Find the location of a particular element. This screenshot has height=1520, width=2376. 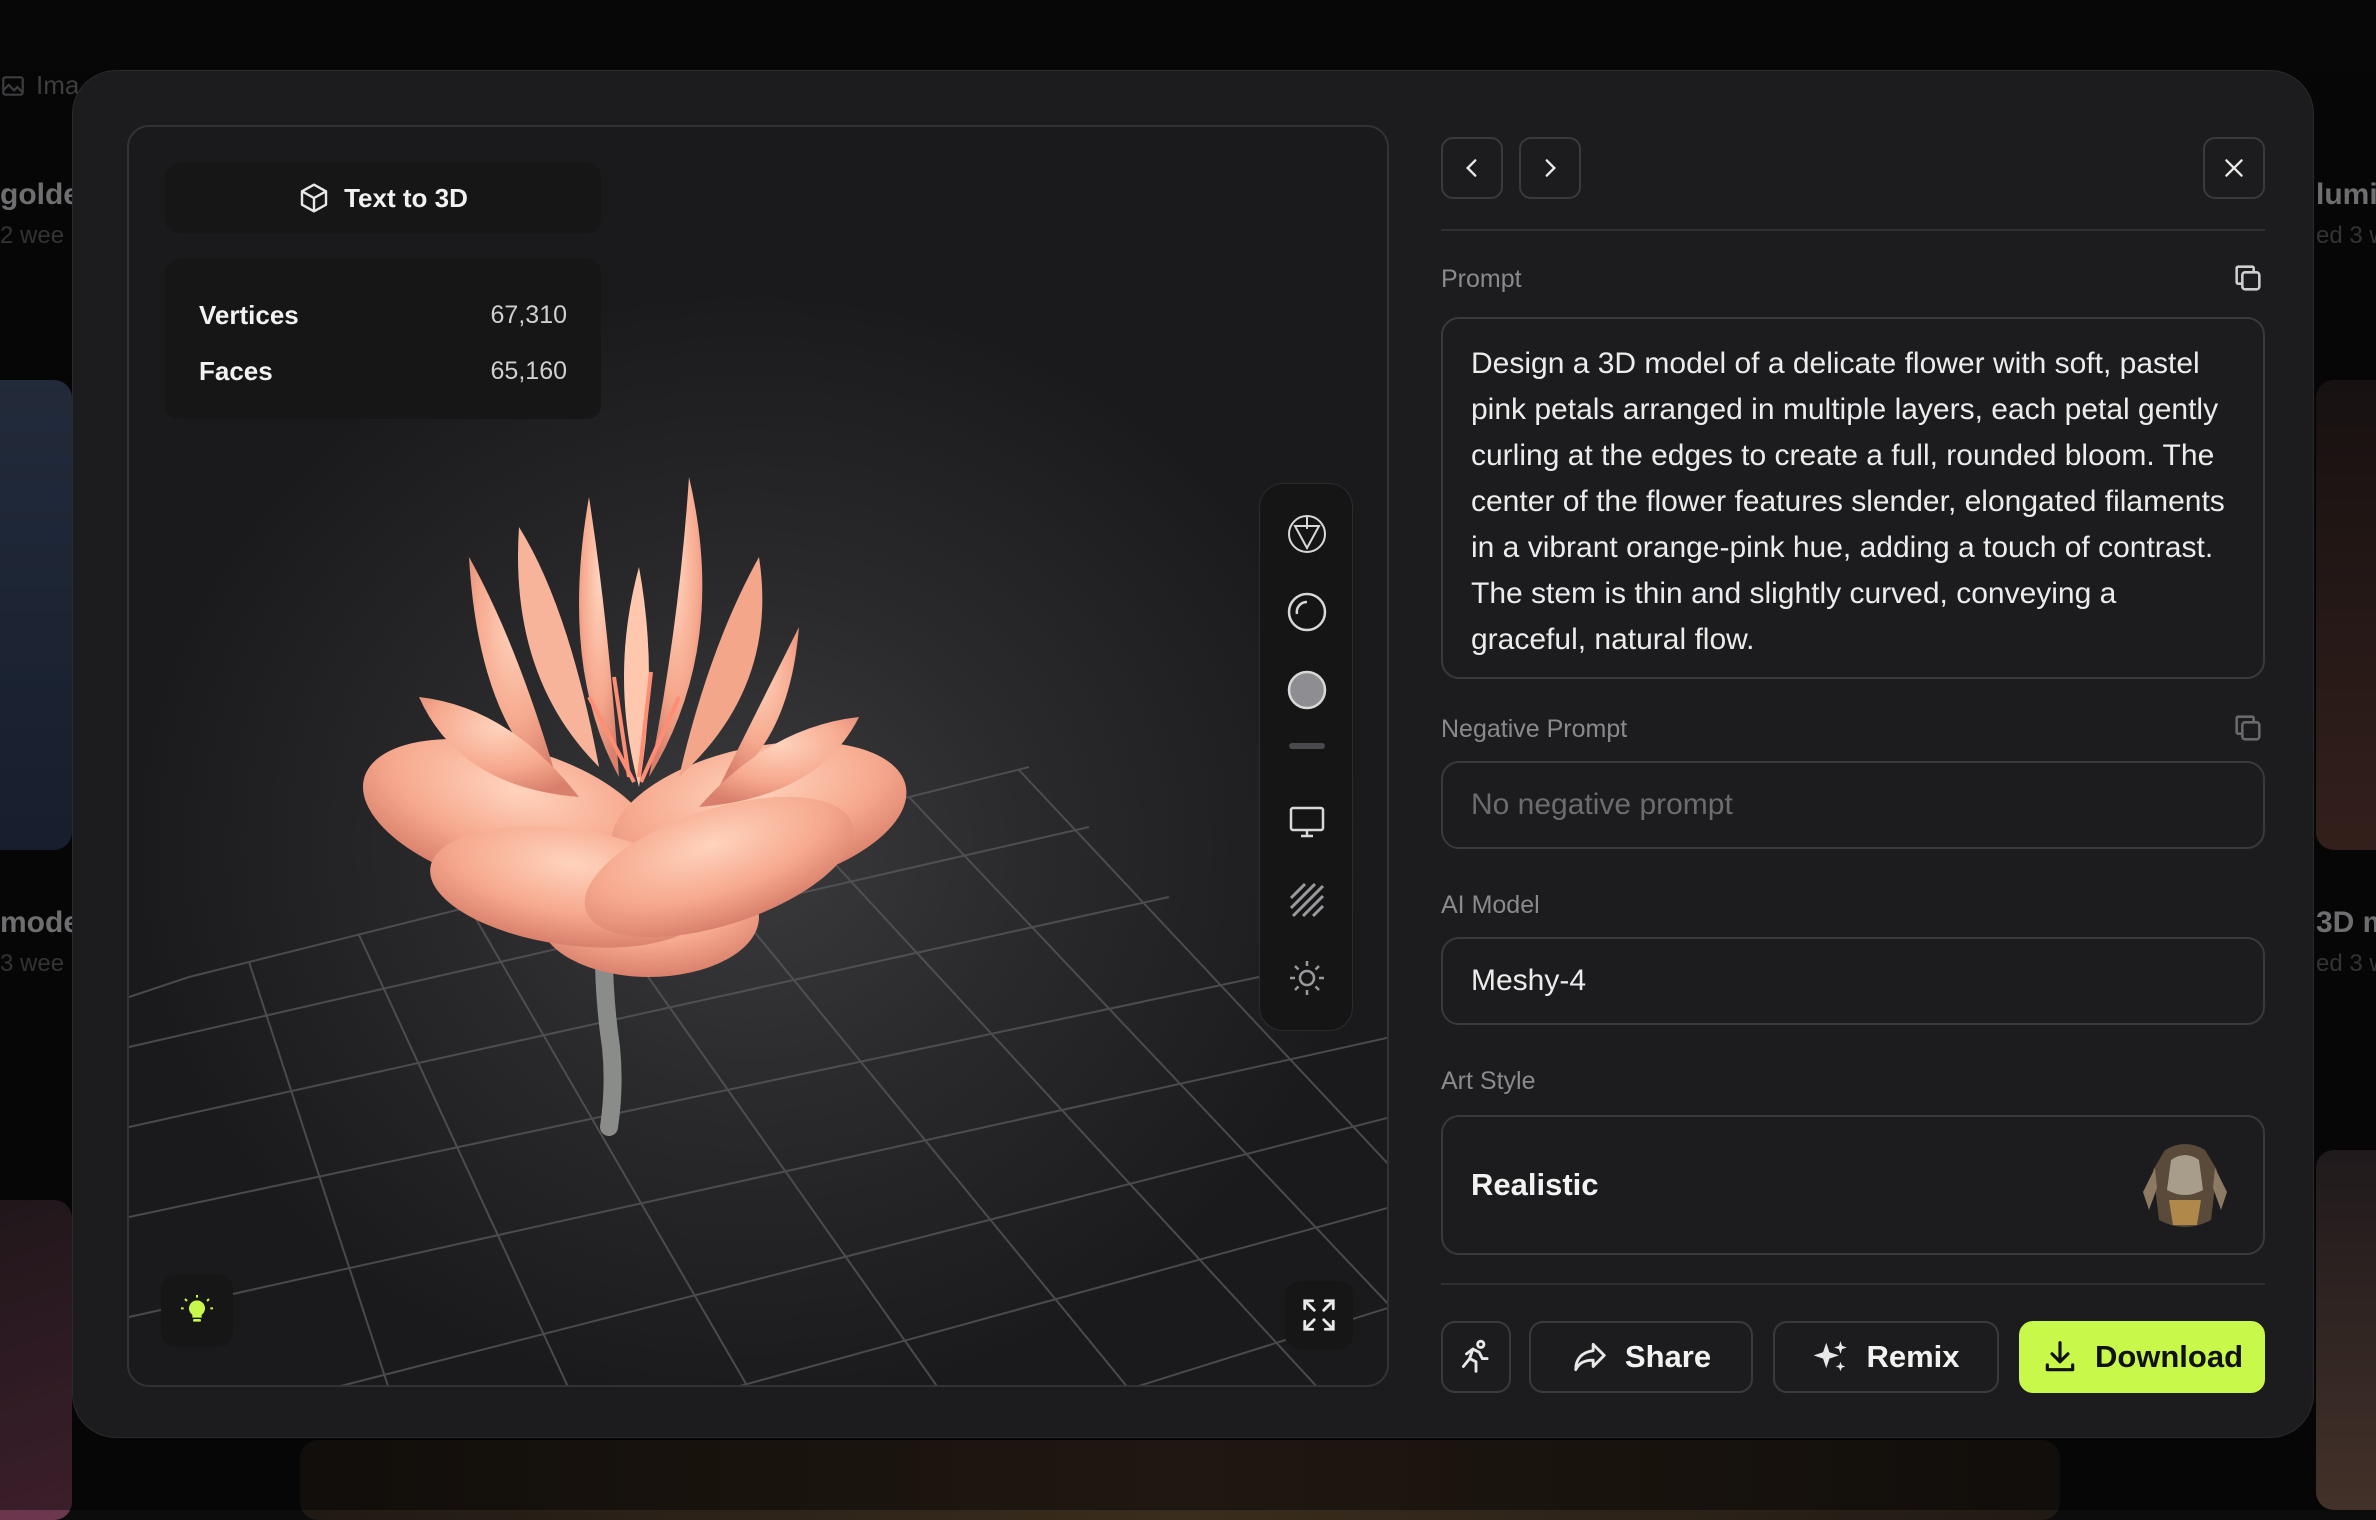

chevron-left-icon is located at coordinates (1472, 168).